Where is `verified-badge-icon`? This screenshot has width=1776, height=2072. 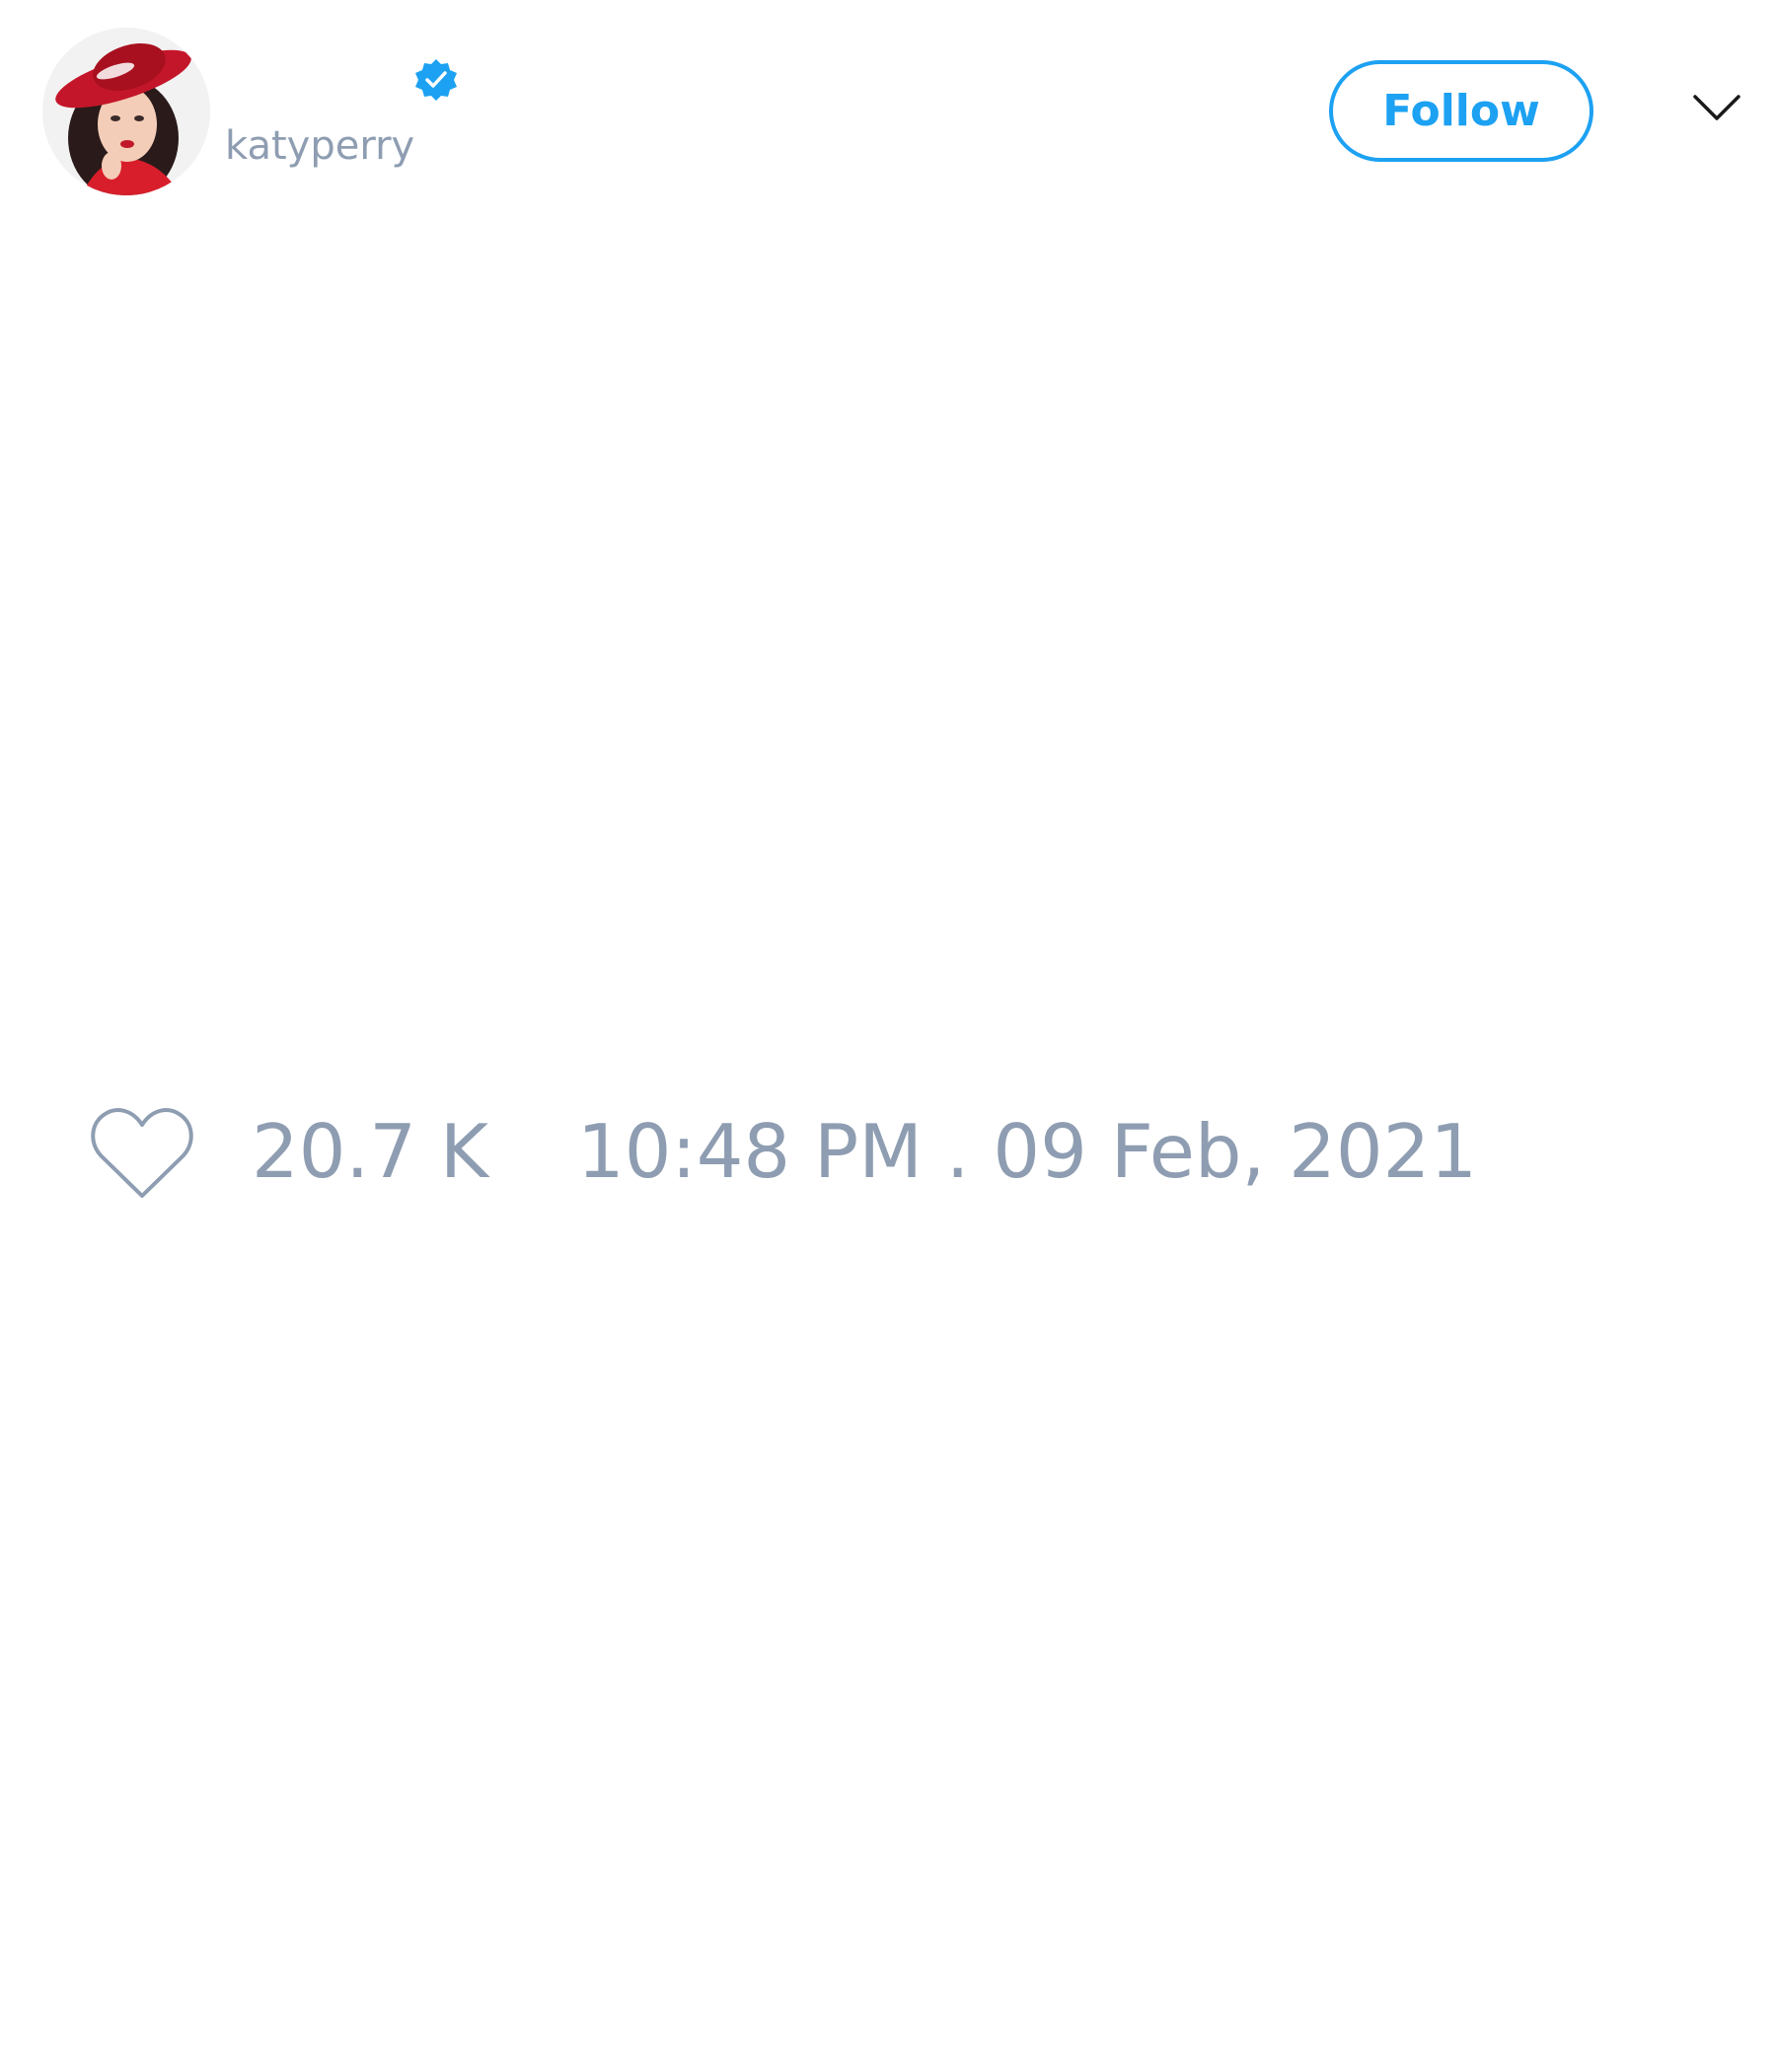
verified-badge-icon is located at coordinates (436, 80).